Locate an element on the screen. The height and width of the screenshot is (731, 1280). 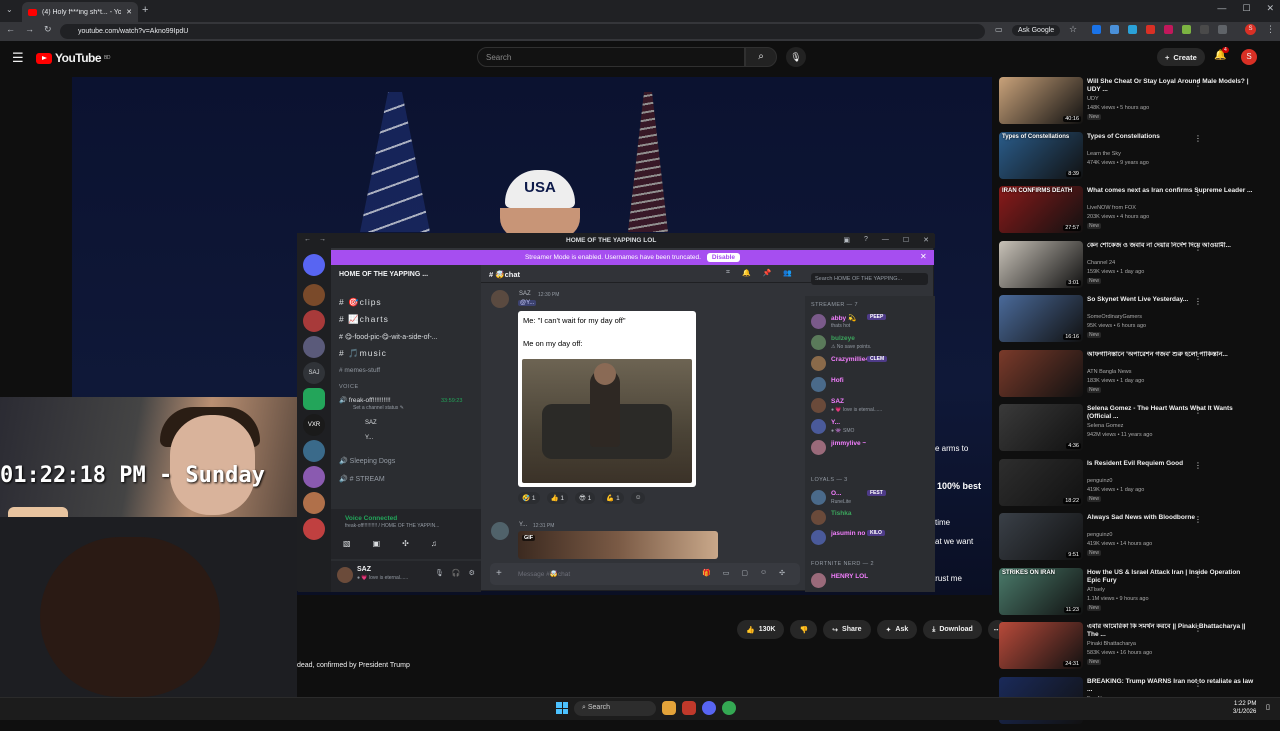
close-icon: ✕ is located at coordinates (926, 240).